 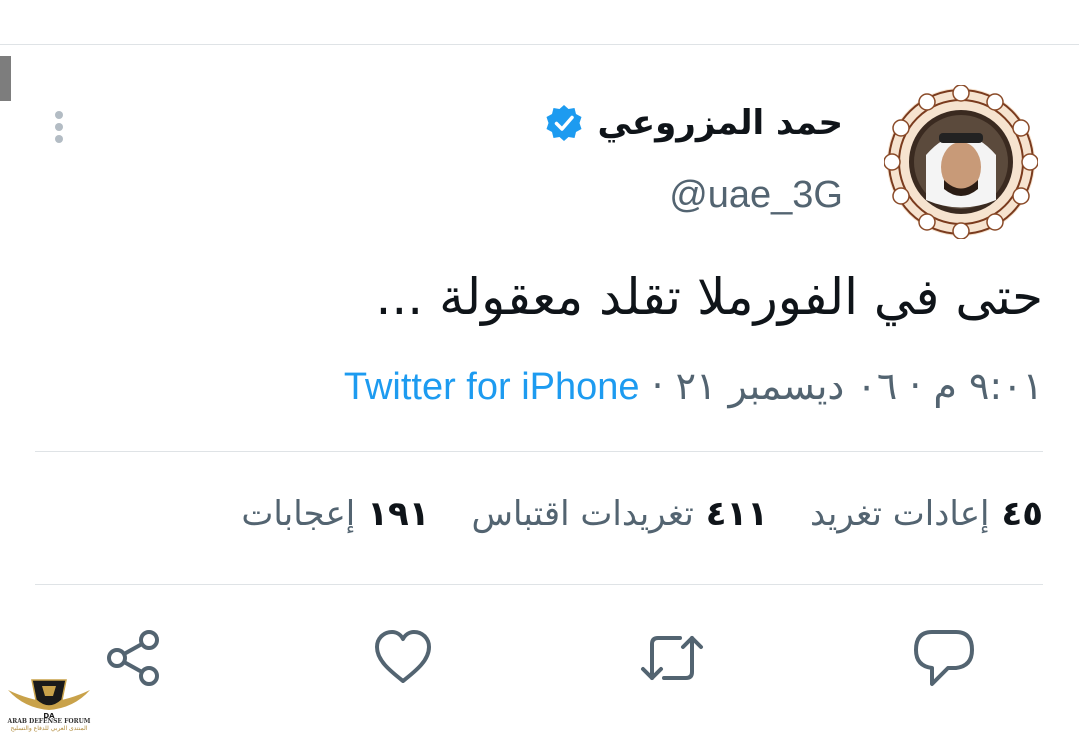 I want to click on tweet-source-link: Twitter for iPhone, so click(x=492, y=387).